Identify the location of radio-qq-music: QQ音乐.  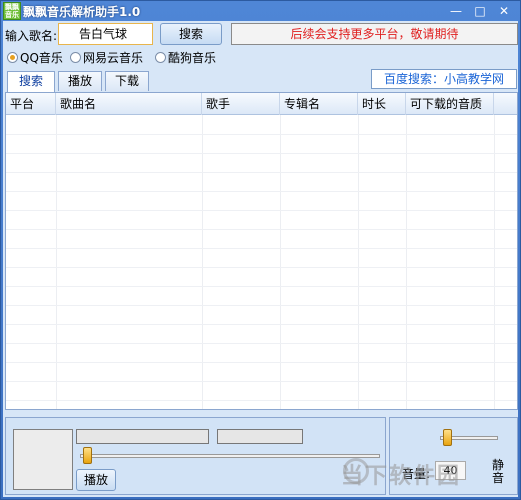
(35, 57).